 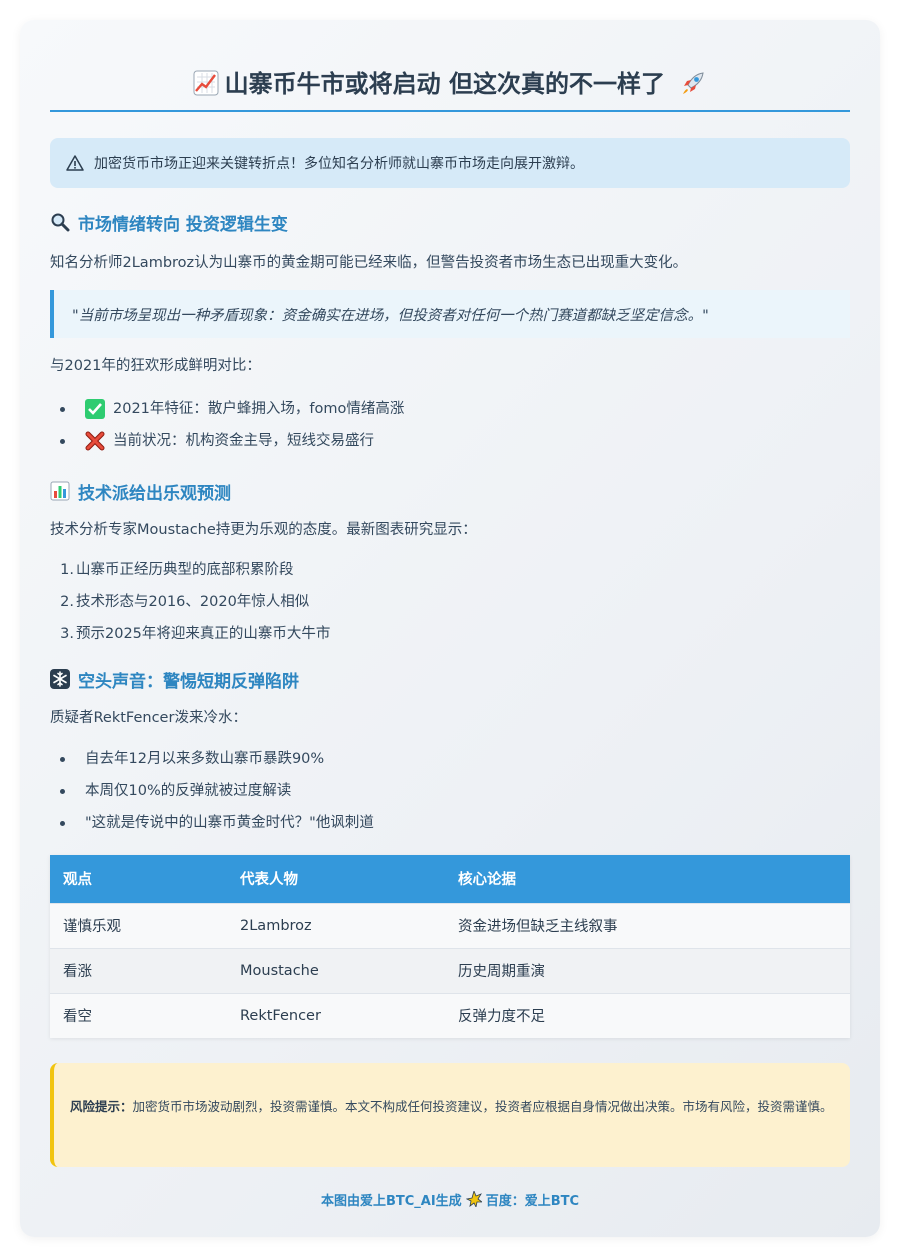 What do you see at coordinates (155, 366) in the screenshot?
I see `paragraph: 与2021年的狂欢形成鲜明对比：` at bounding box center [155, 366].